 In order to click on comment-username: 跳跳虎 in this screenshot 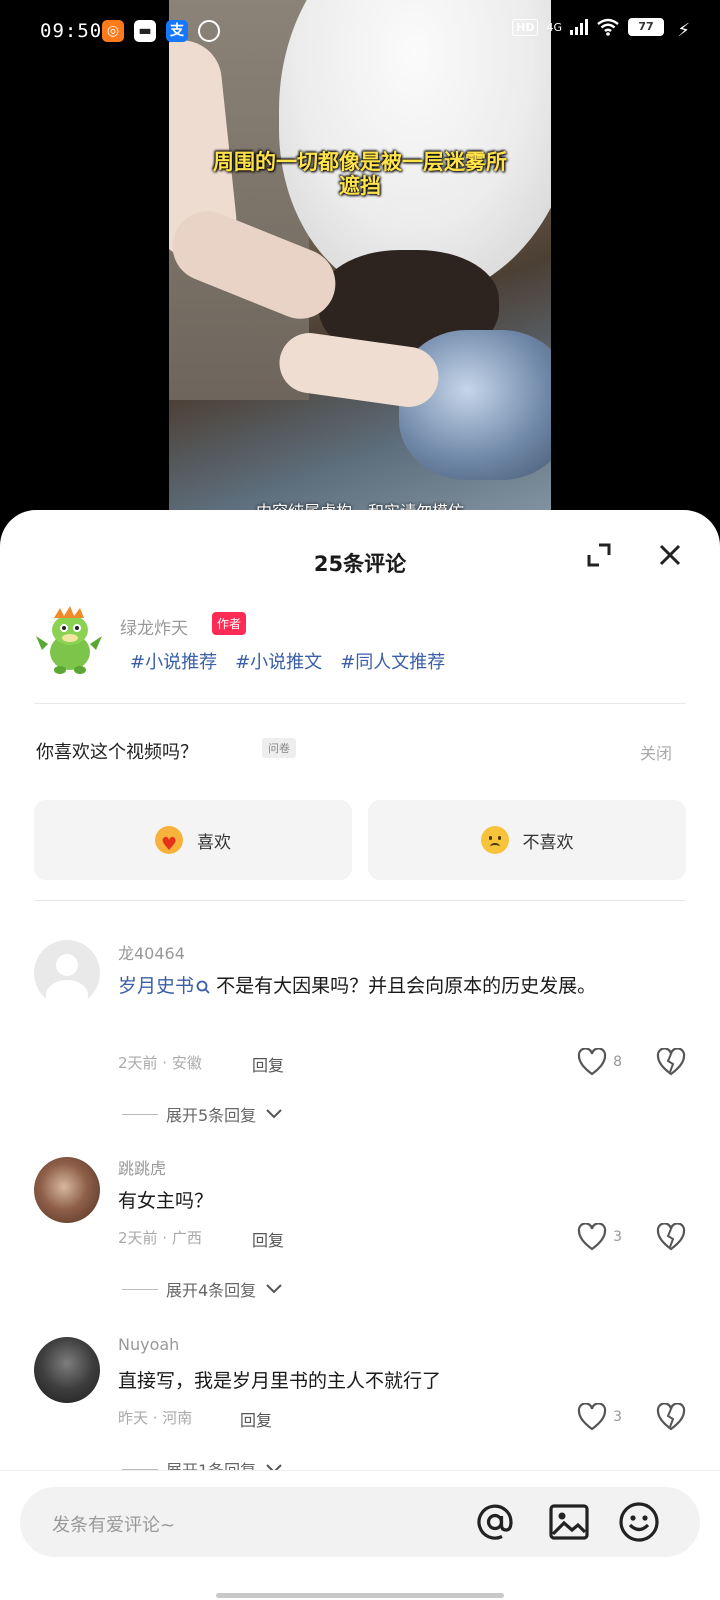, I will do `click(142, 1167)`.